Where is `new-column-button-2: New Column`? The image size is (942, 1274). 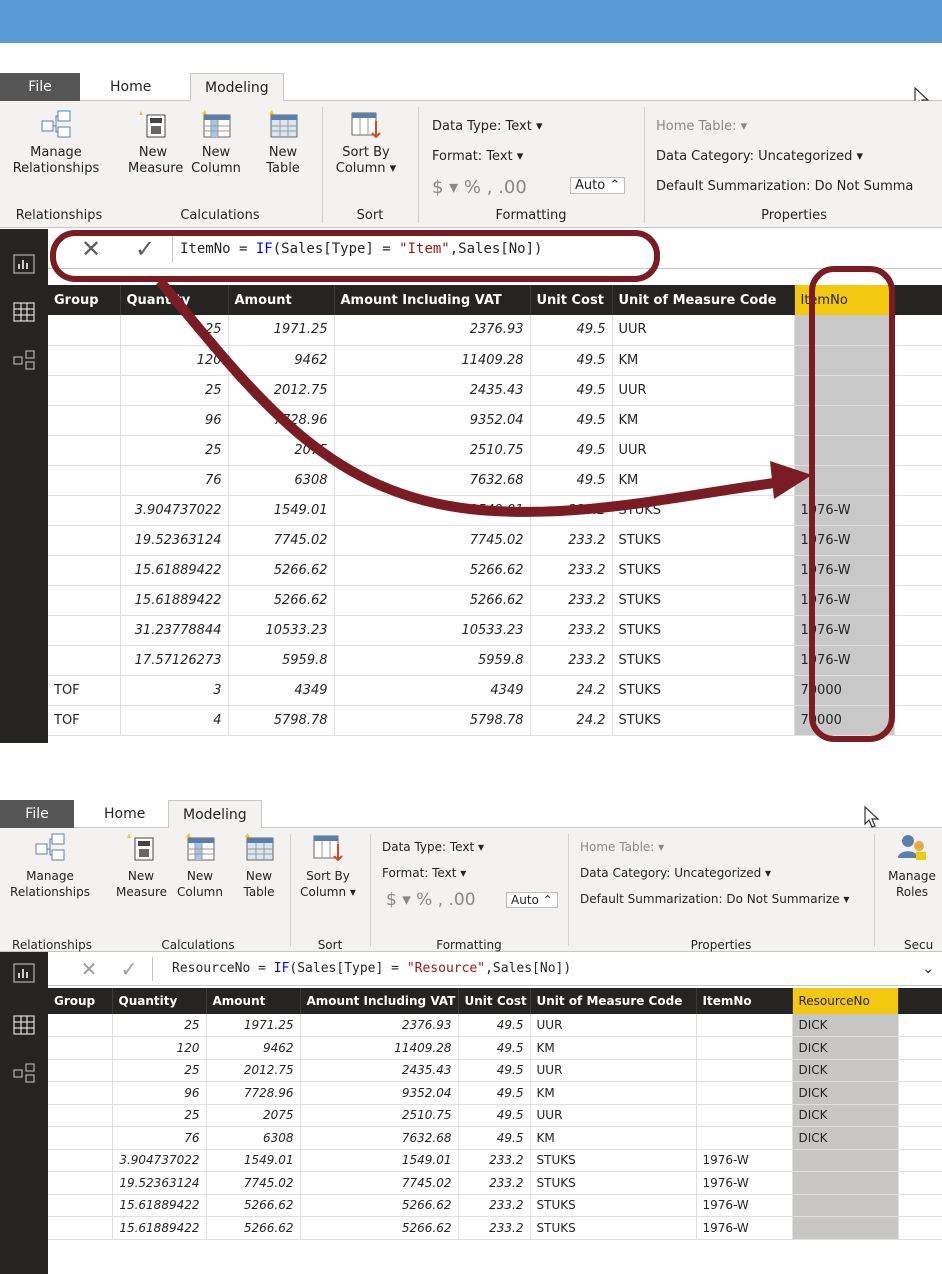 new-column-button-2: New Column is located at coordinates (200, 866).